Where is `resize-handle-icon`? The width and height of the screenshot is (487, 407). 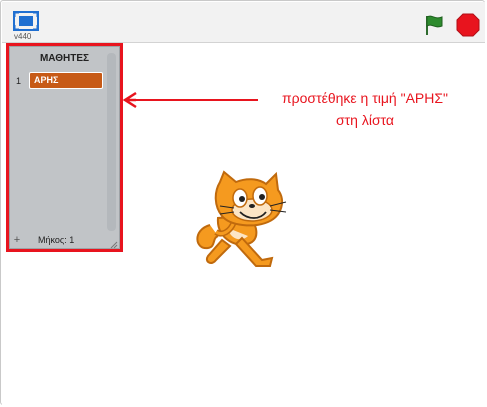 resize-handle-icon is located at coordinates (113, 242).